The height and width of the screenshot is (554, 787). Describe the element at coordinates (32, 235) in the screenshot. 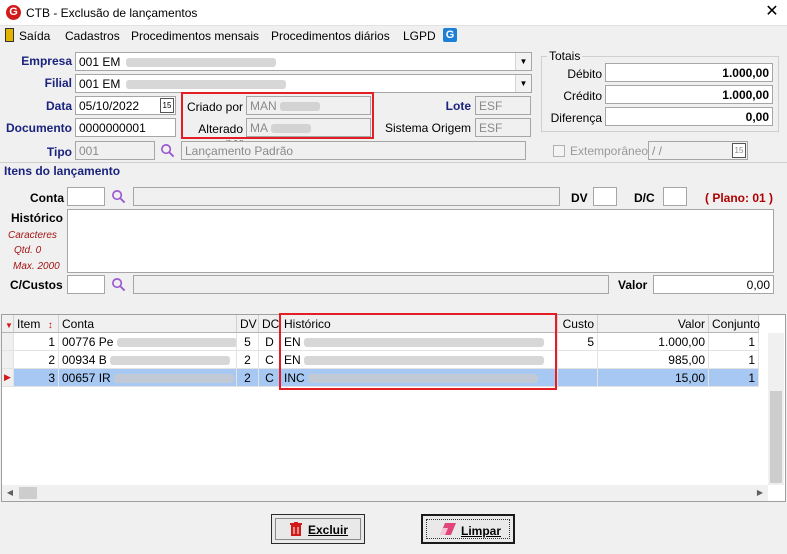

I see `caracteres-label: Caracteres` at that location.